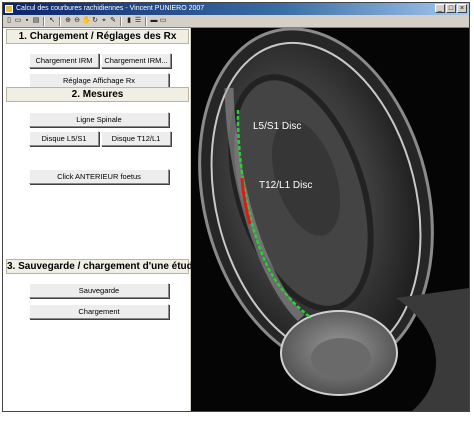  Describe the element at coordinates (77, 21) in the screenshot. I see `zoom-out-icon: ⊖` at that location.